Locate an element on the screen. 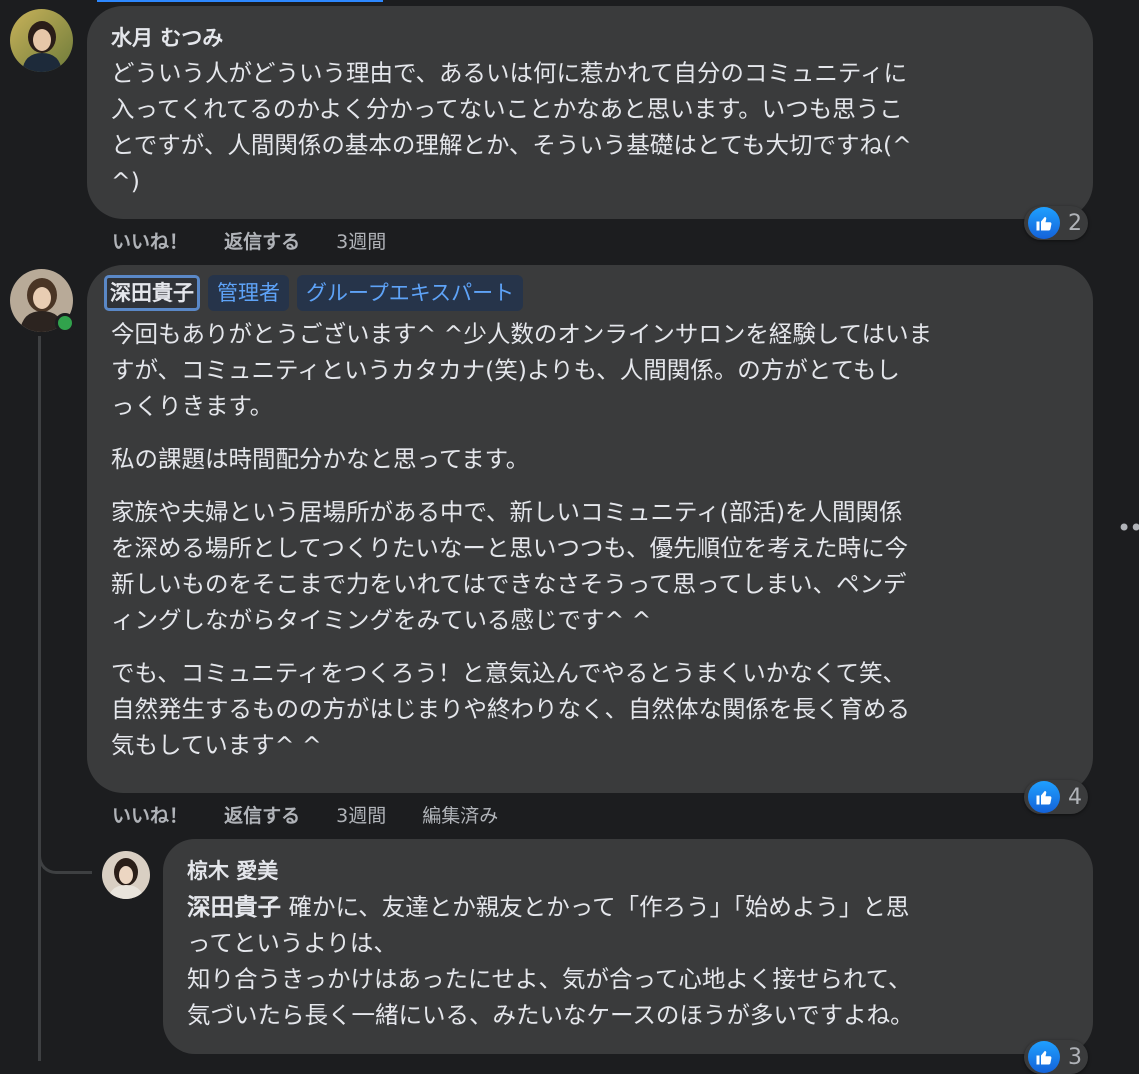  comment-line: ^) is located at coordinates (125, 181).